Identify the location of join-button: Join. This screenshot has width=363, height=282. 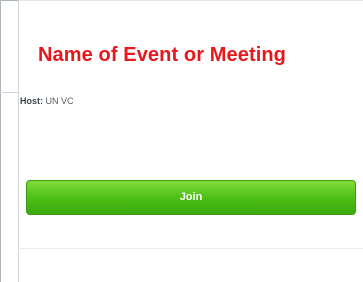
(191, 197).